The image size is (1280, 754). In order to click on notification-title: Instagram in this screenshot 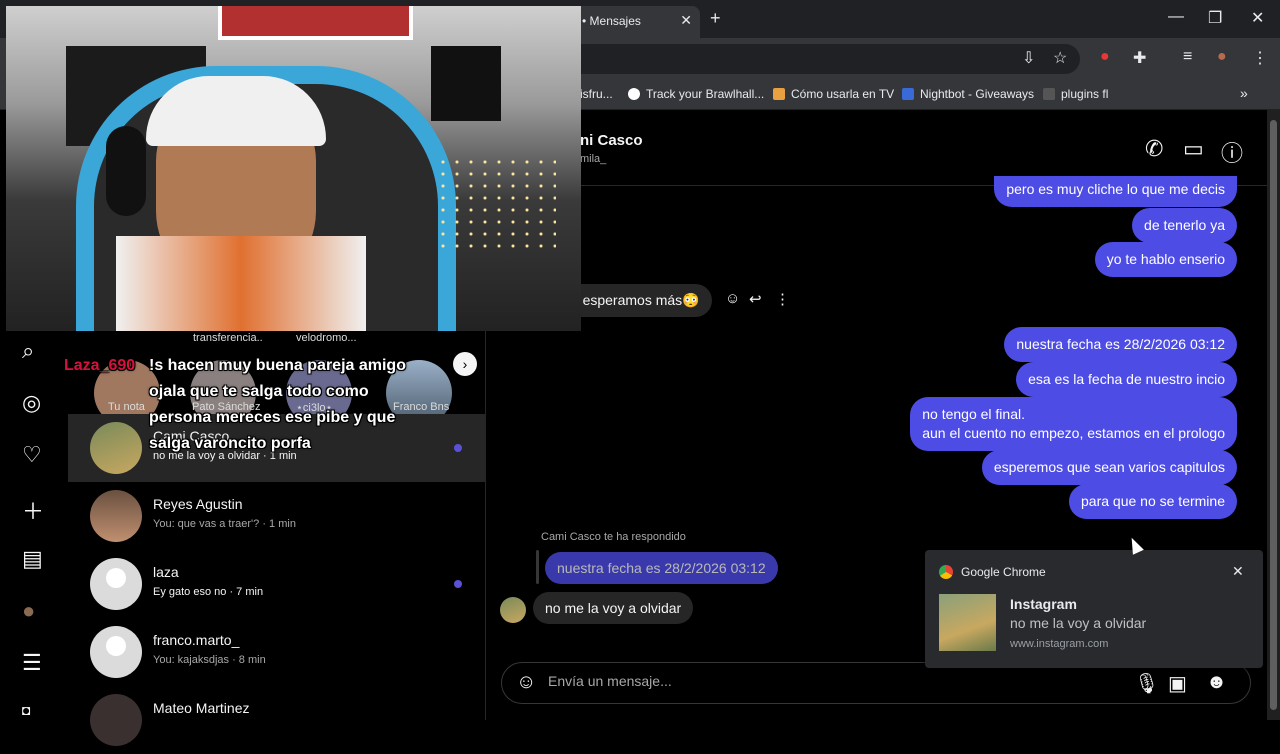, I will do `click(1043, 604)`.